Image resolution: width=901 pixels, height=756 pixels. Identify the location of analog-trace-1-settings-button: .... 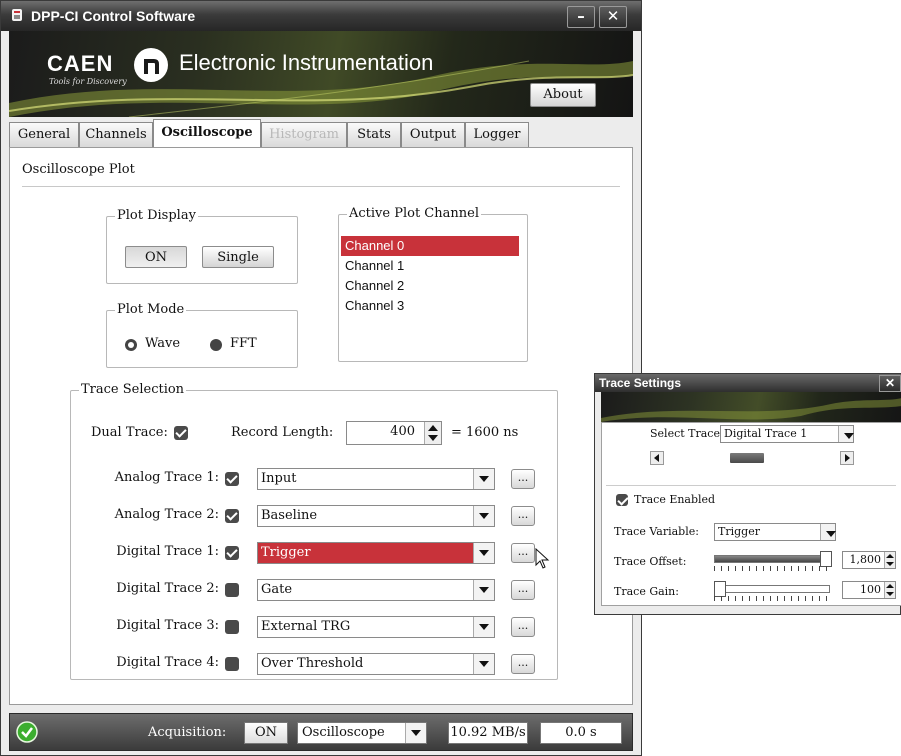
(523, 479).